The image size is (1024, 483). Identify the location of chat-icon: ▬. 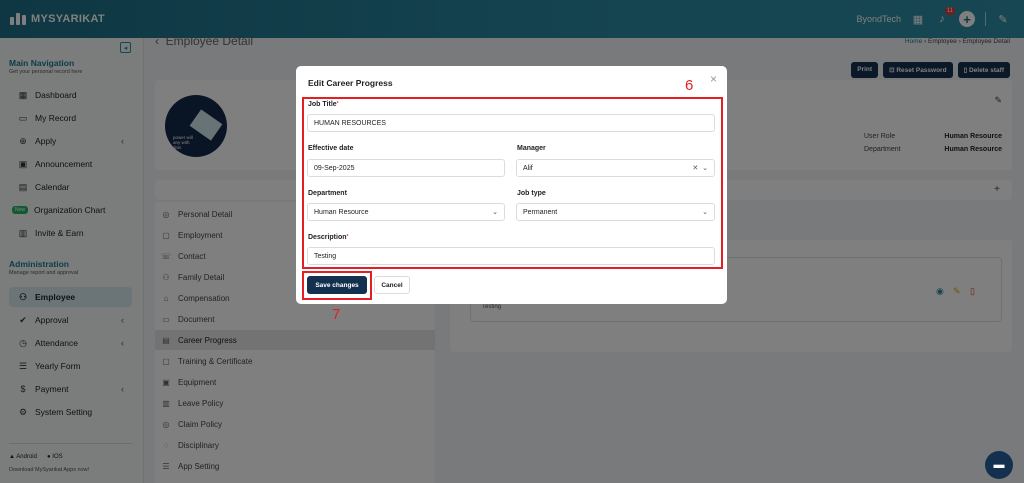
(999, 465).